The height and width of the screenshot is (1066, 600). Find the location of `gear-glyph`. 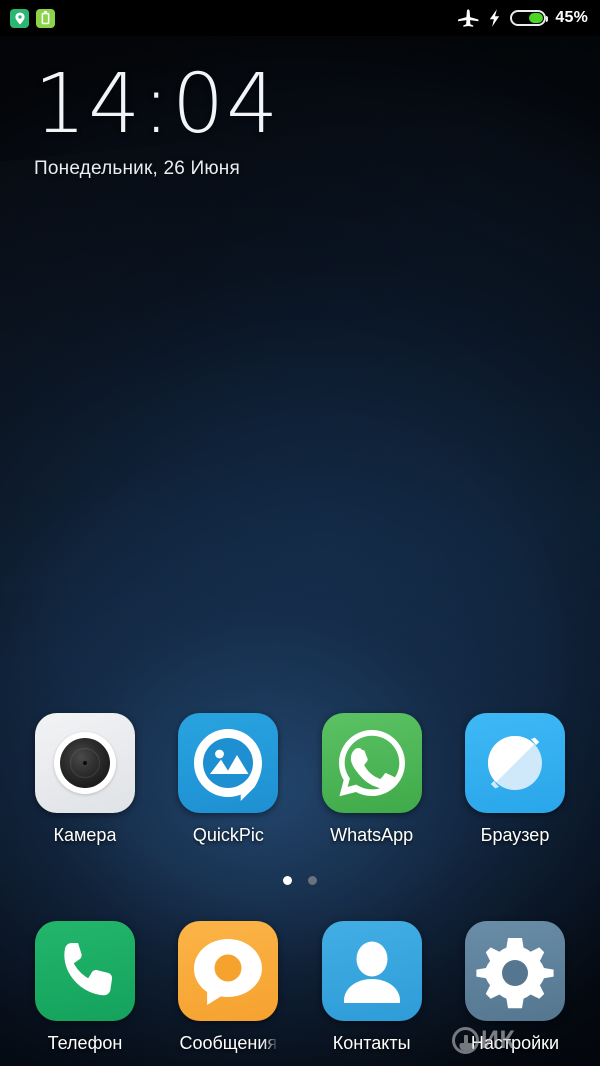

gear-glyph is located at coordinates (515, 973).